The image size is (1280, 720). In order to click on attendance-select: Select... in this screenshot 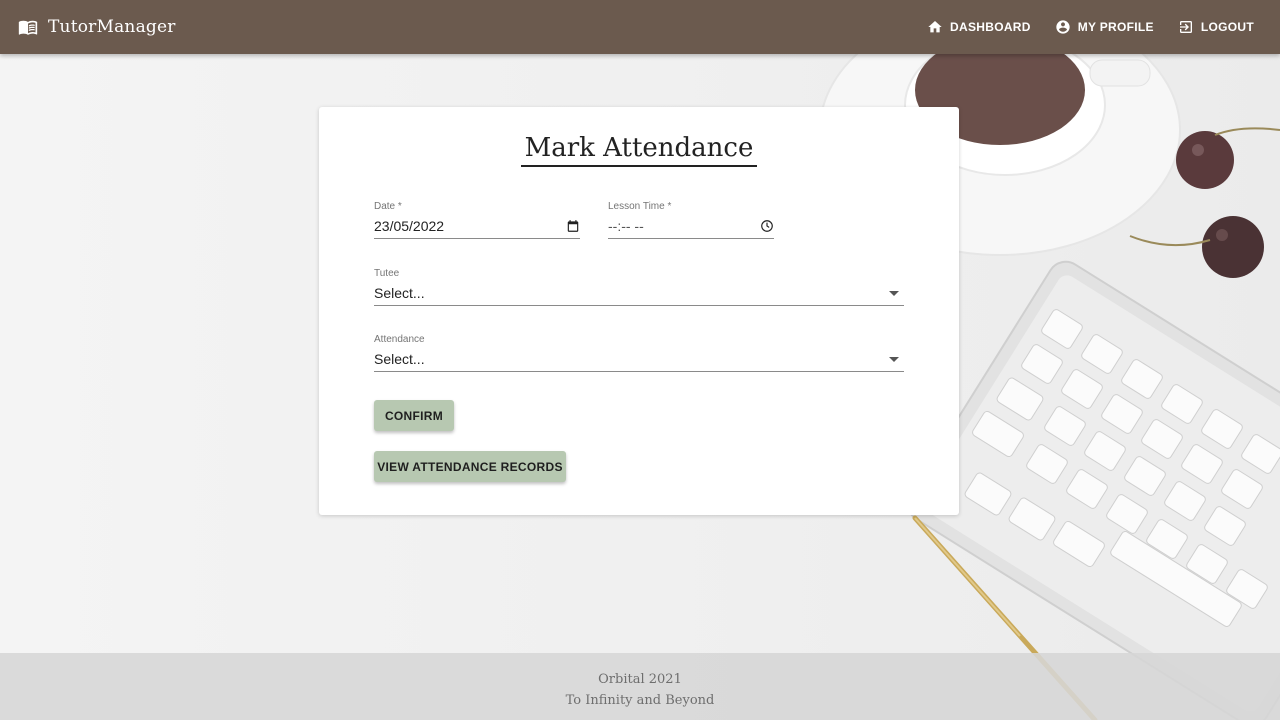, I will do `click(639, 361)`.